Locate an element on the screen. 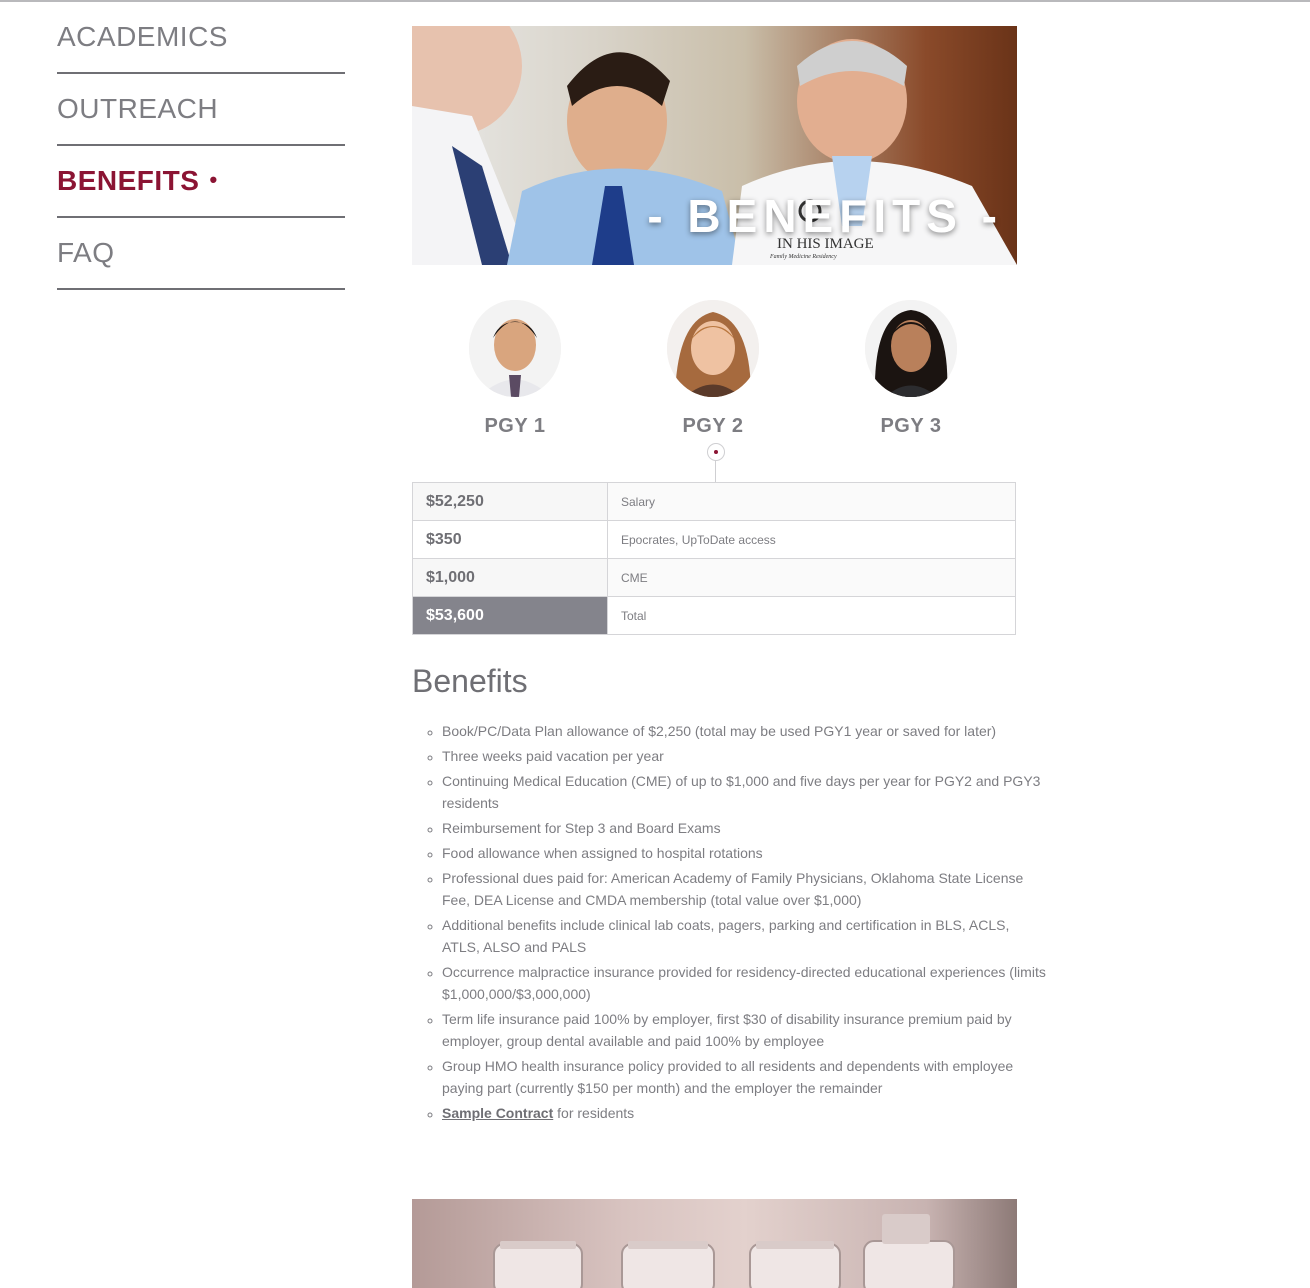  nav-item-faq: FAQ is located at coordinates (201, 254).